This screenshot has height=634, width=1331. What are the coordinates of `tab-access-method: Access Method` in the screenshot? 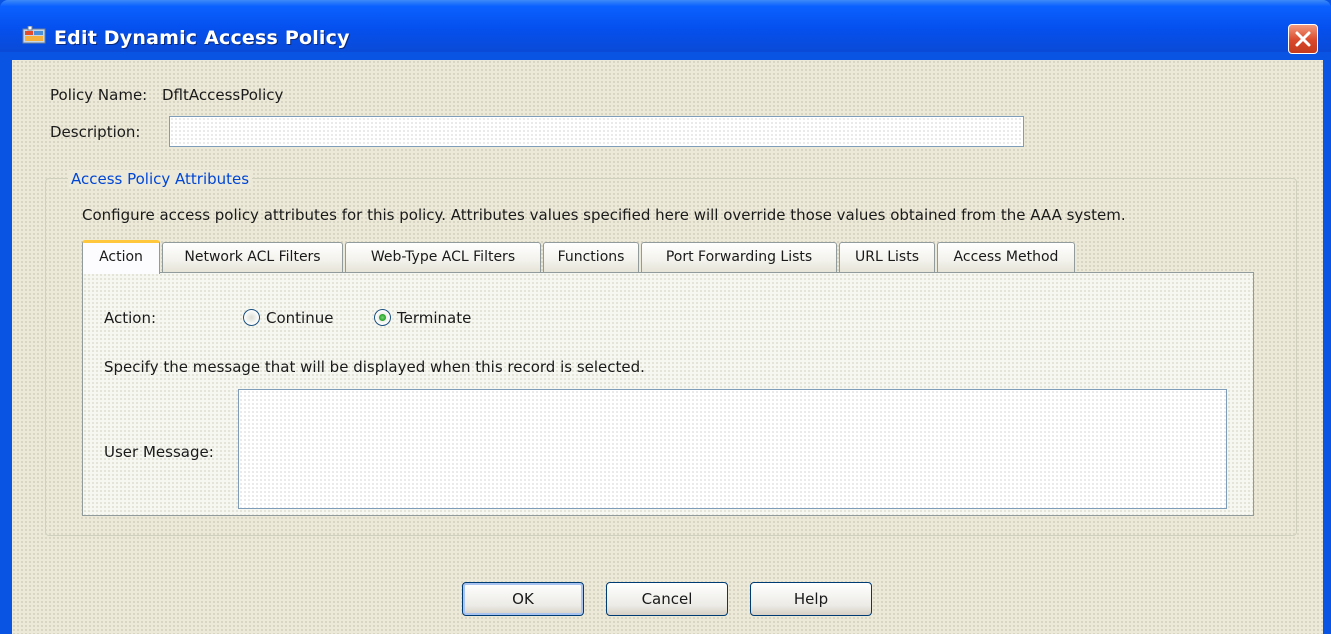 It's located at (1006, 257).